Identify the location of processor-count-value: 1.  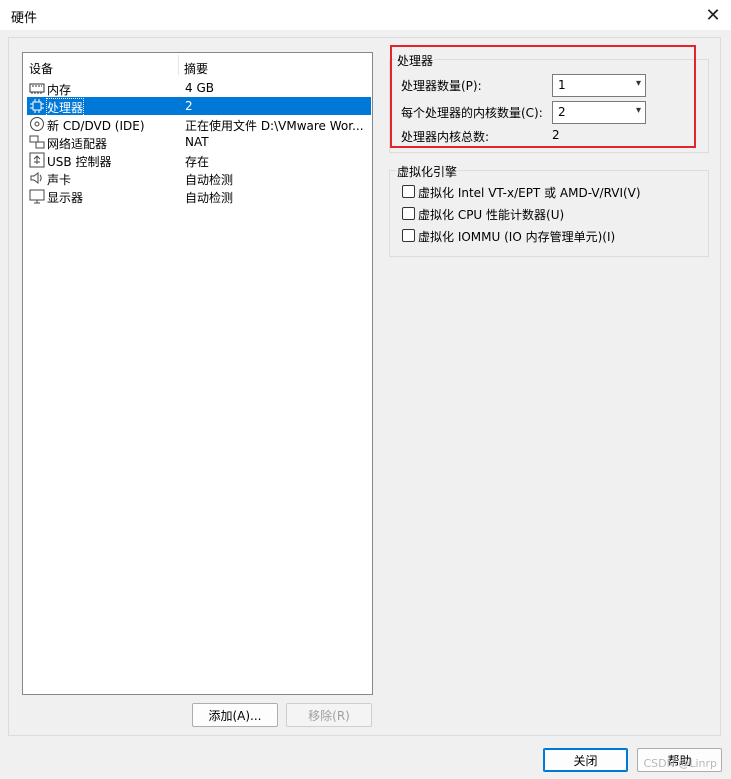
(562, 85).